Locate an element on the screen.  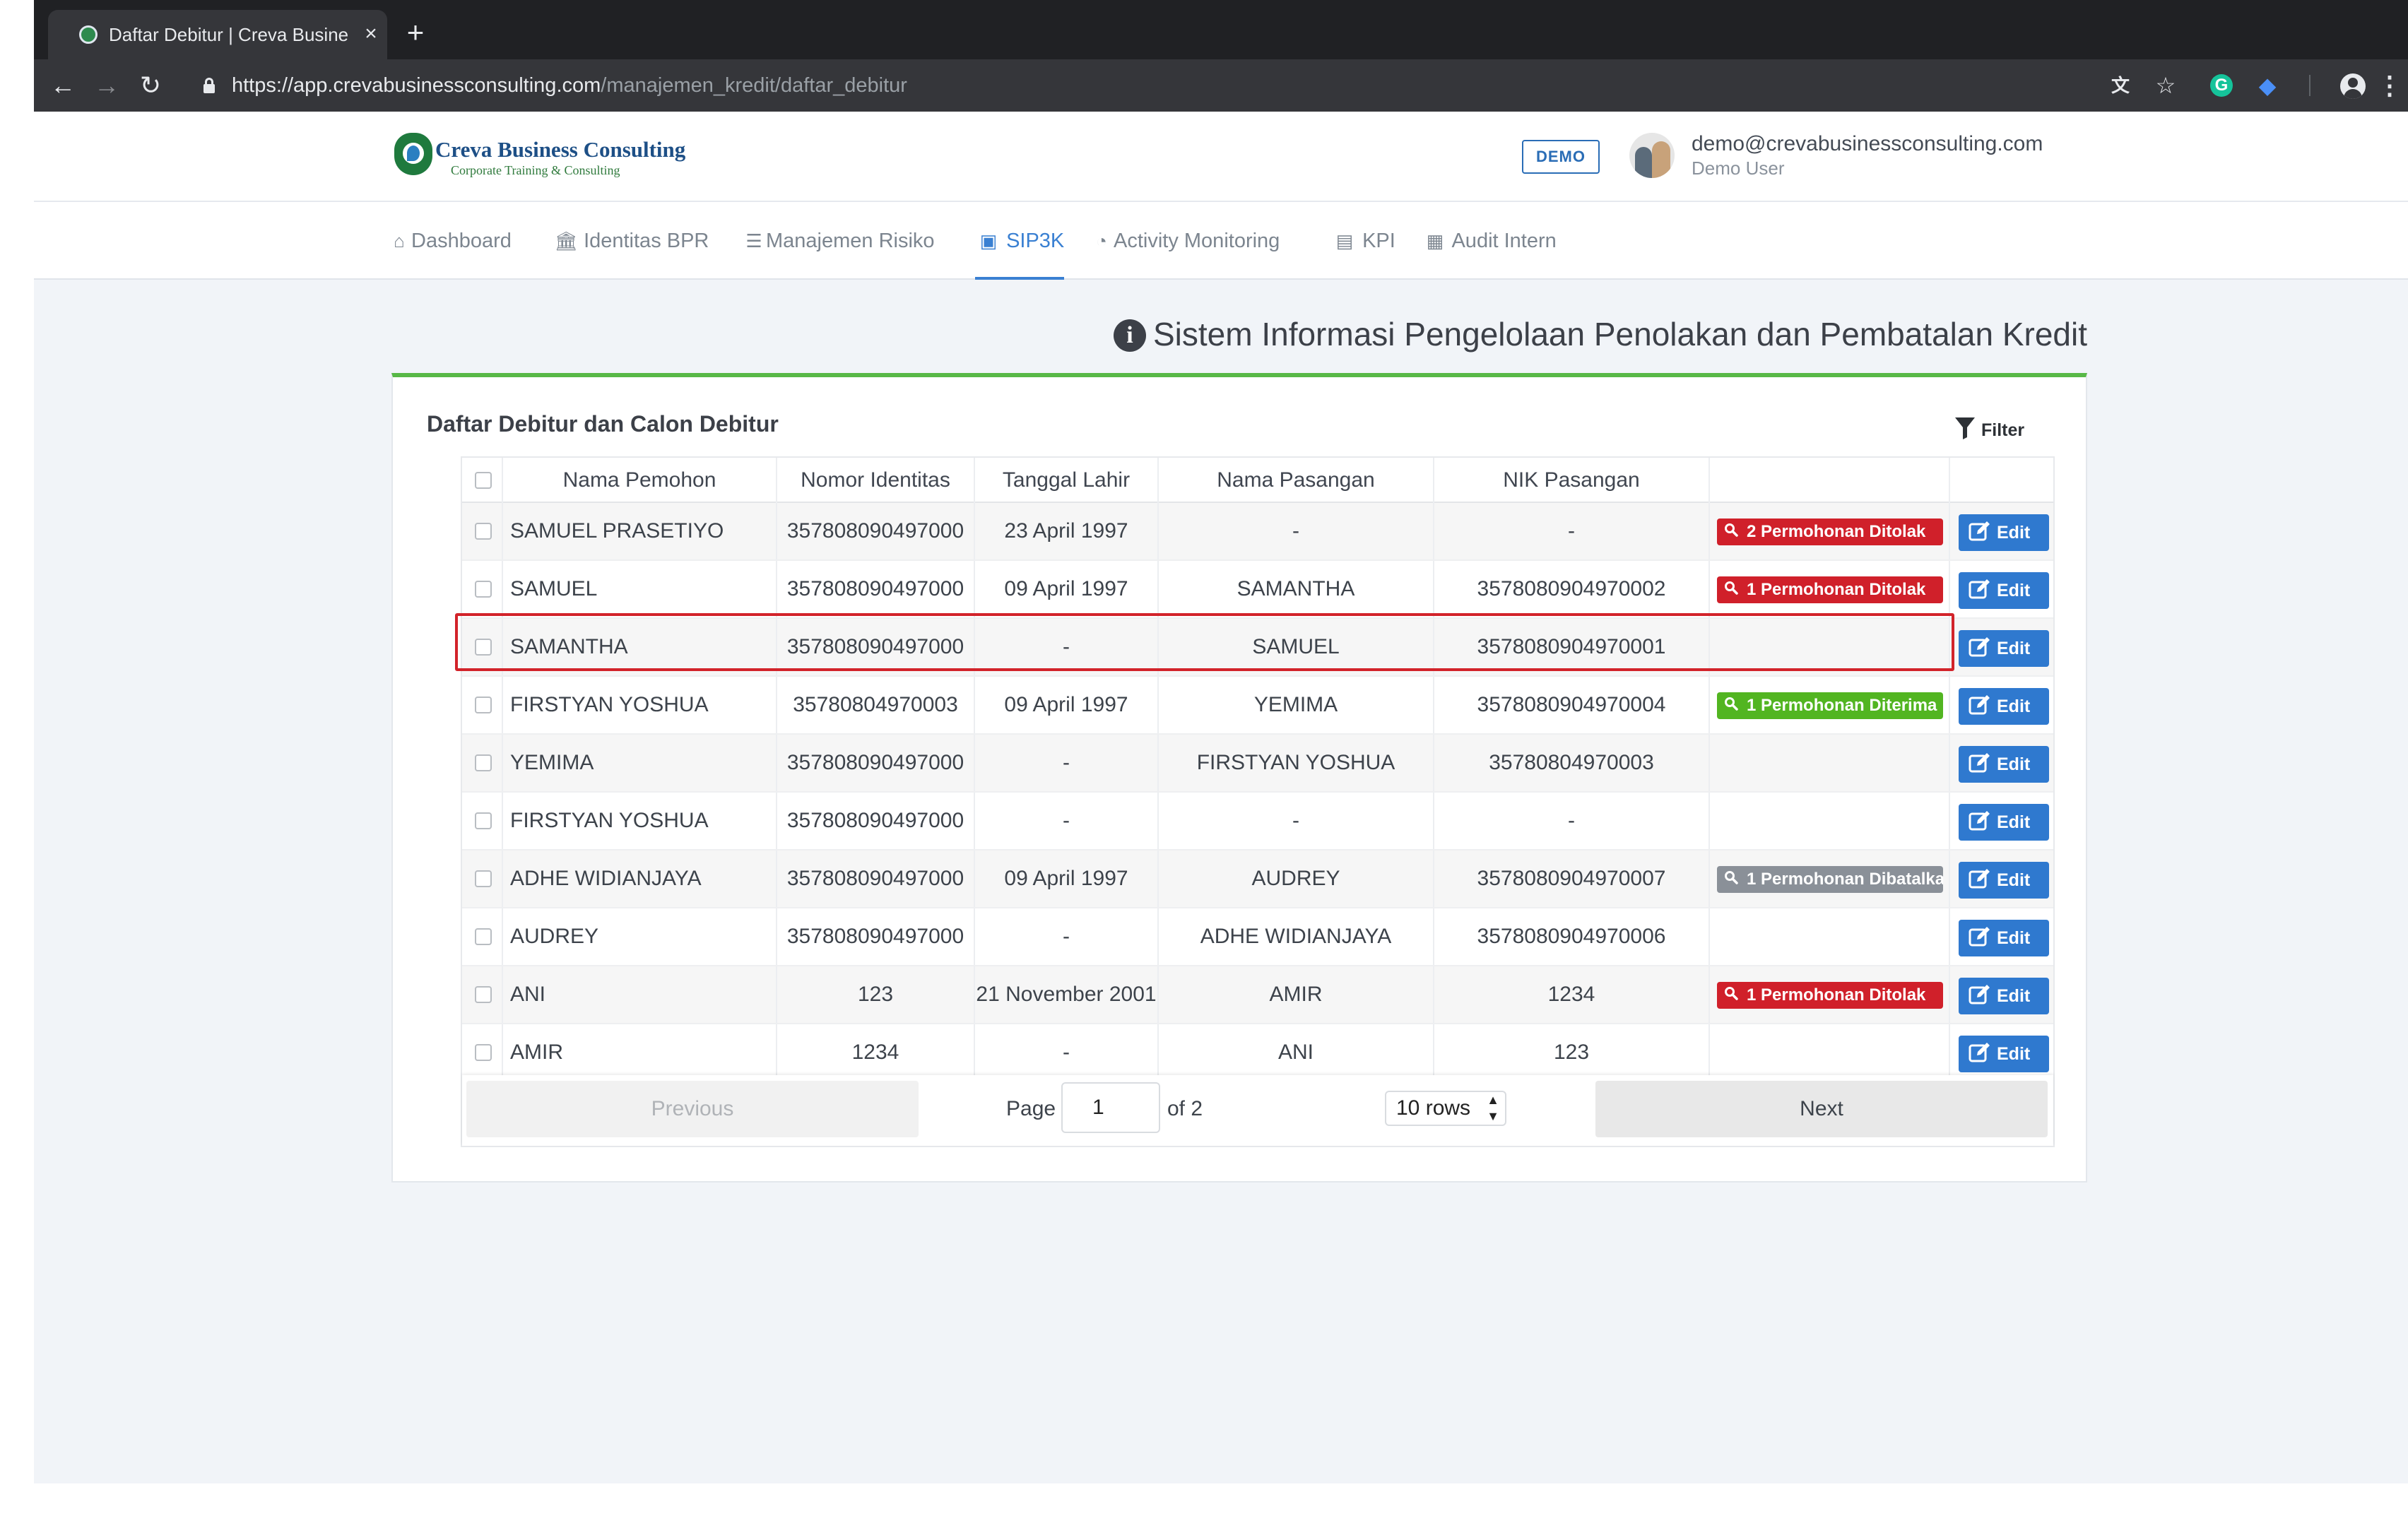
table-row: AMIR 1234- ANI 123 Edit is located at coordinates (1257, 1053).